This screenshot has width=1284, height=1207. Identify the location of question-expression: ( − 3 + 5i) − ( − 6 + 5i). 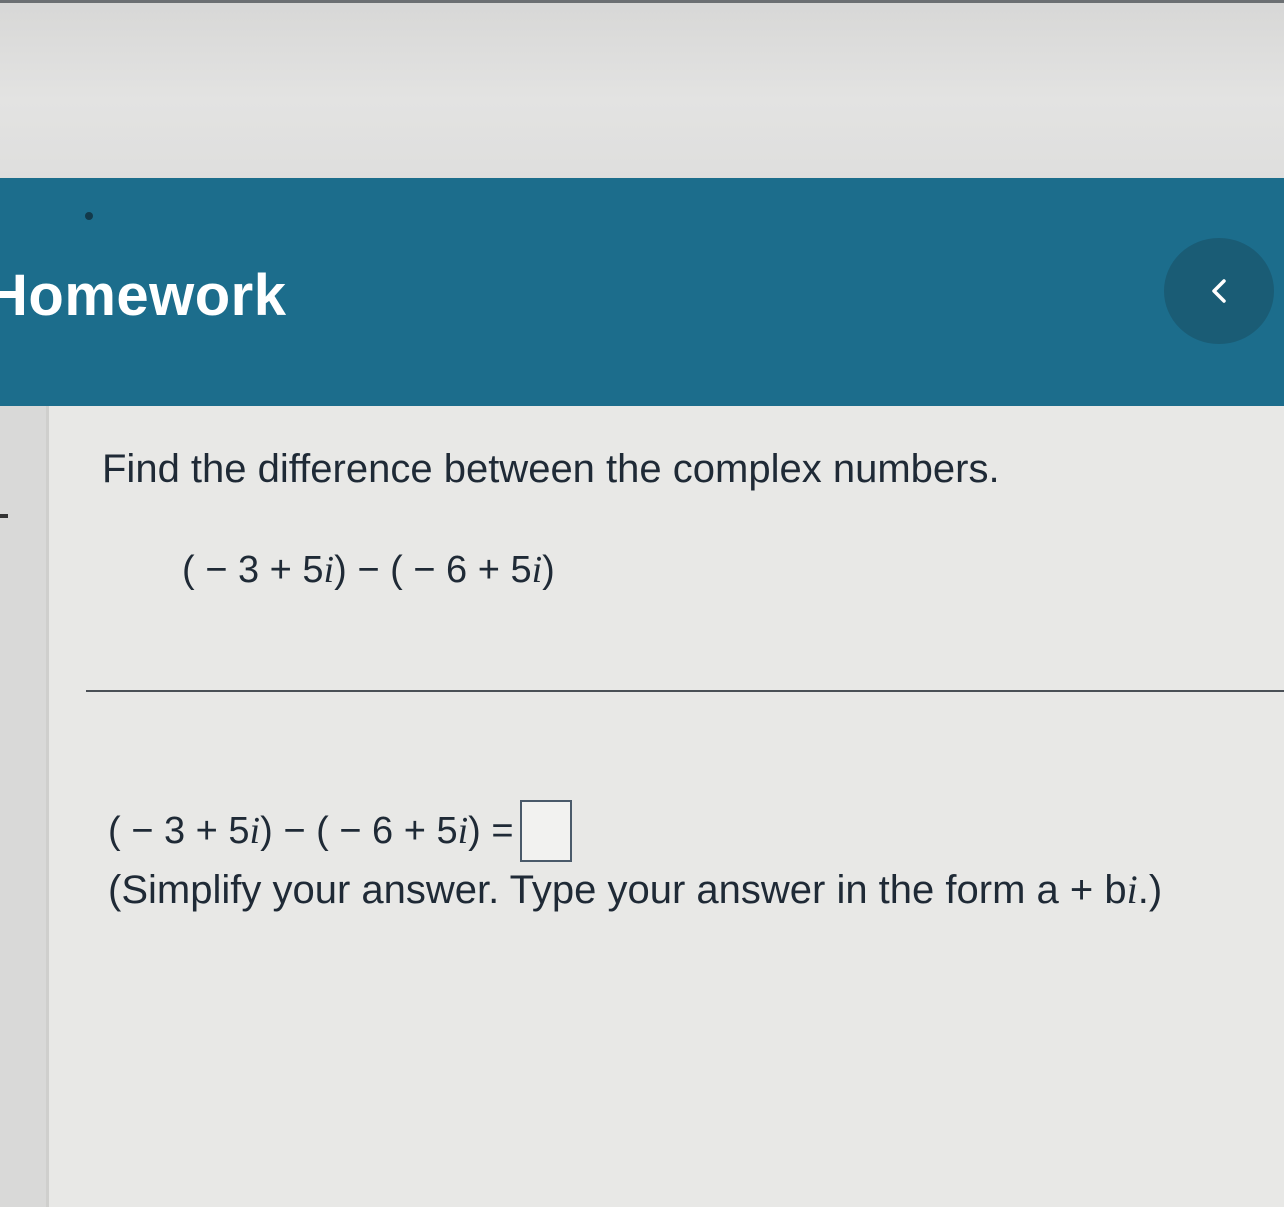
(368, 570).